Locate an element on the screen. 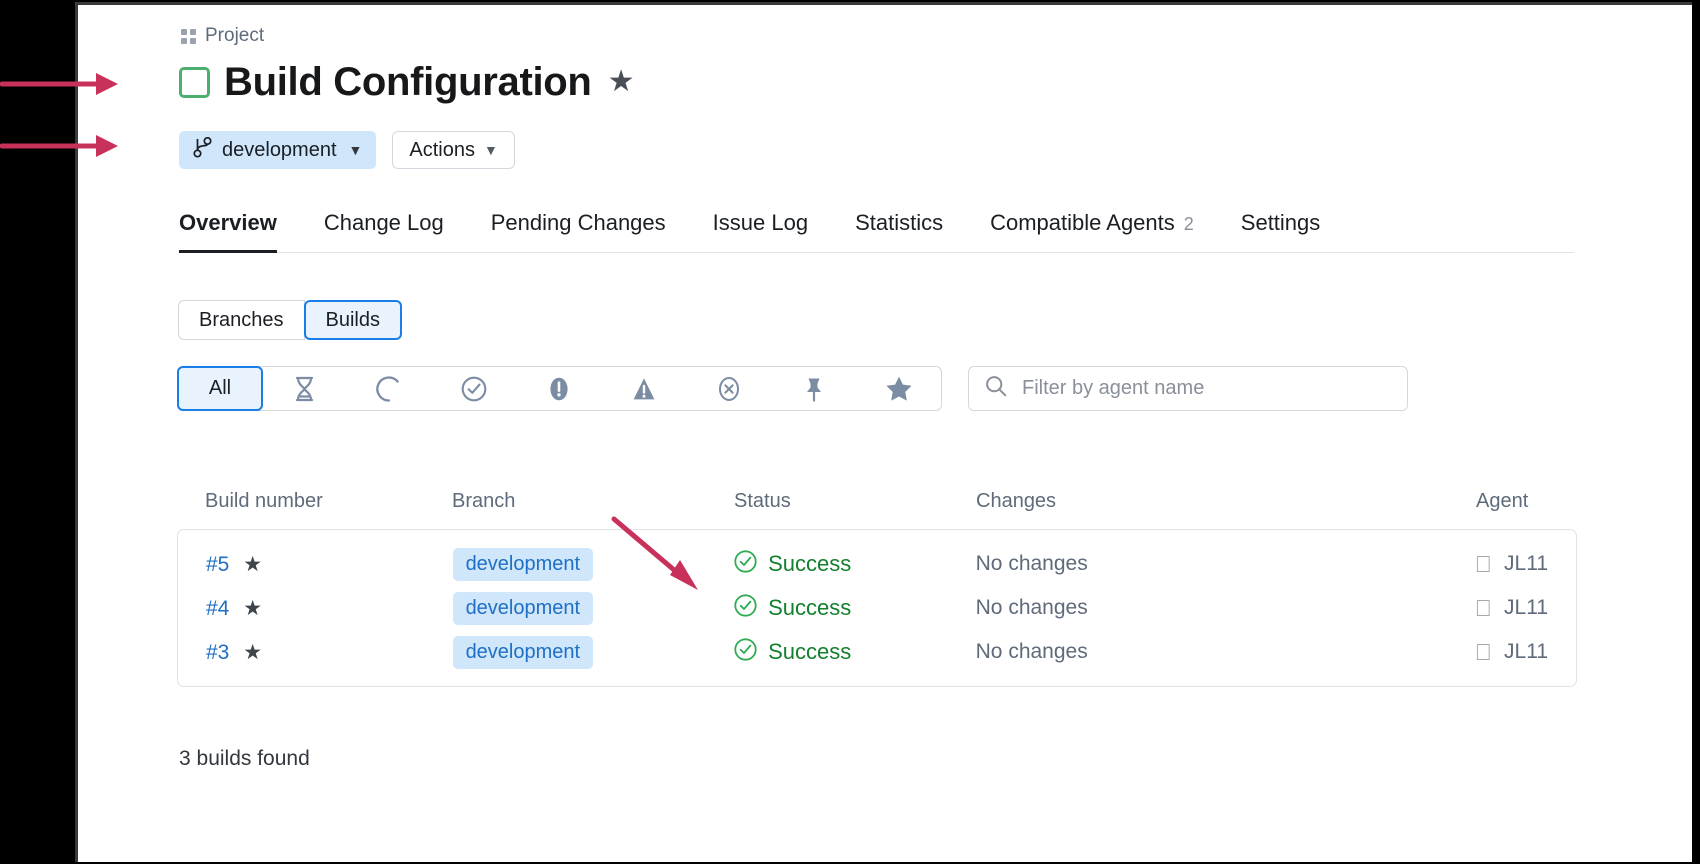  build-number-cell: #4 ★ is located at coordinates (329, 608).